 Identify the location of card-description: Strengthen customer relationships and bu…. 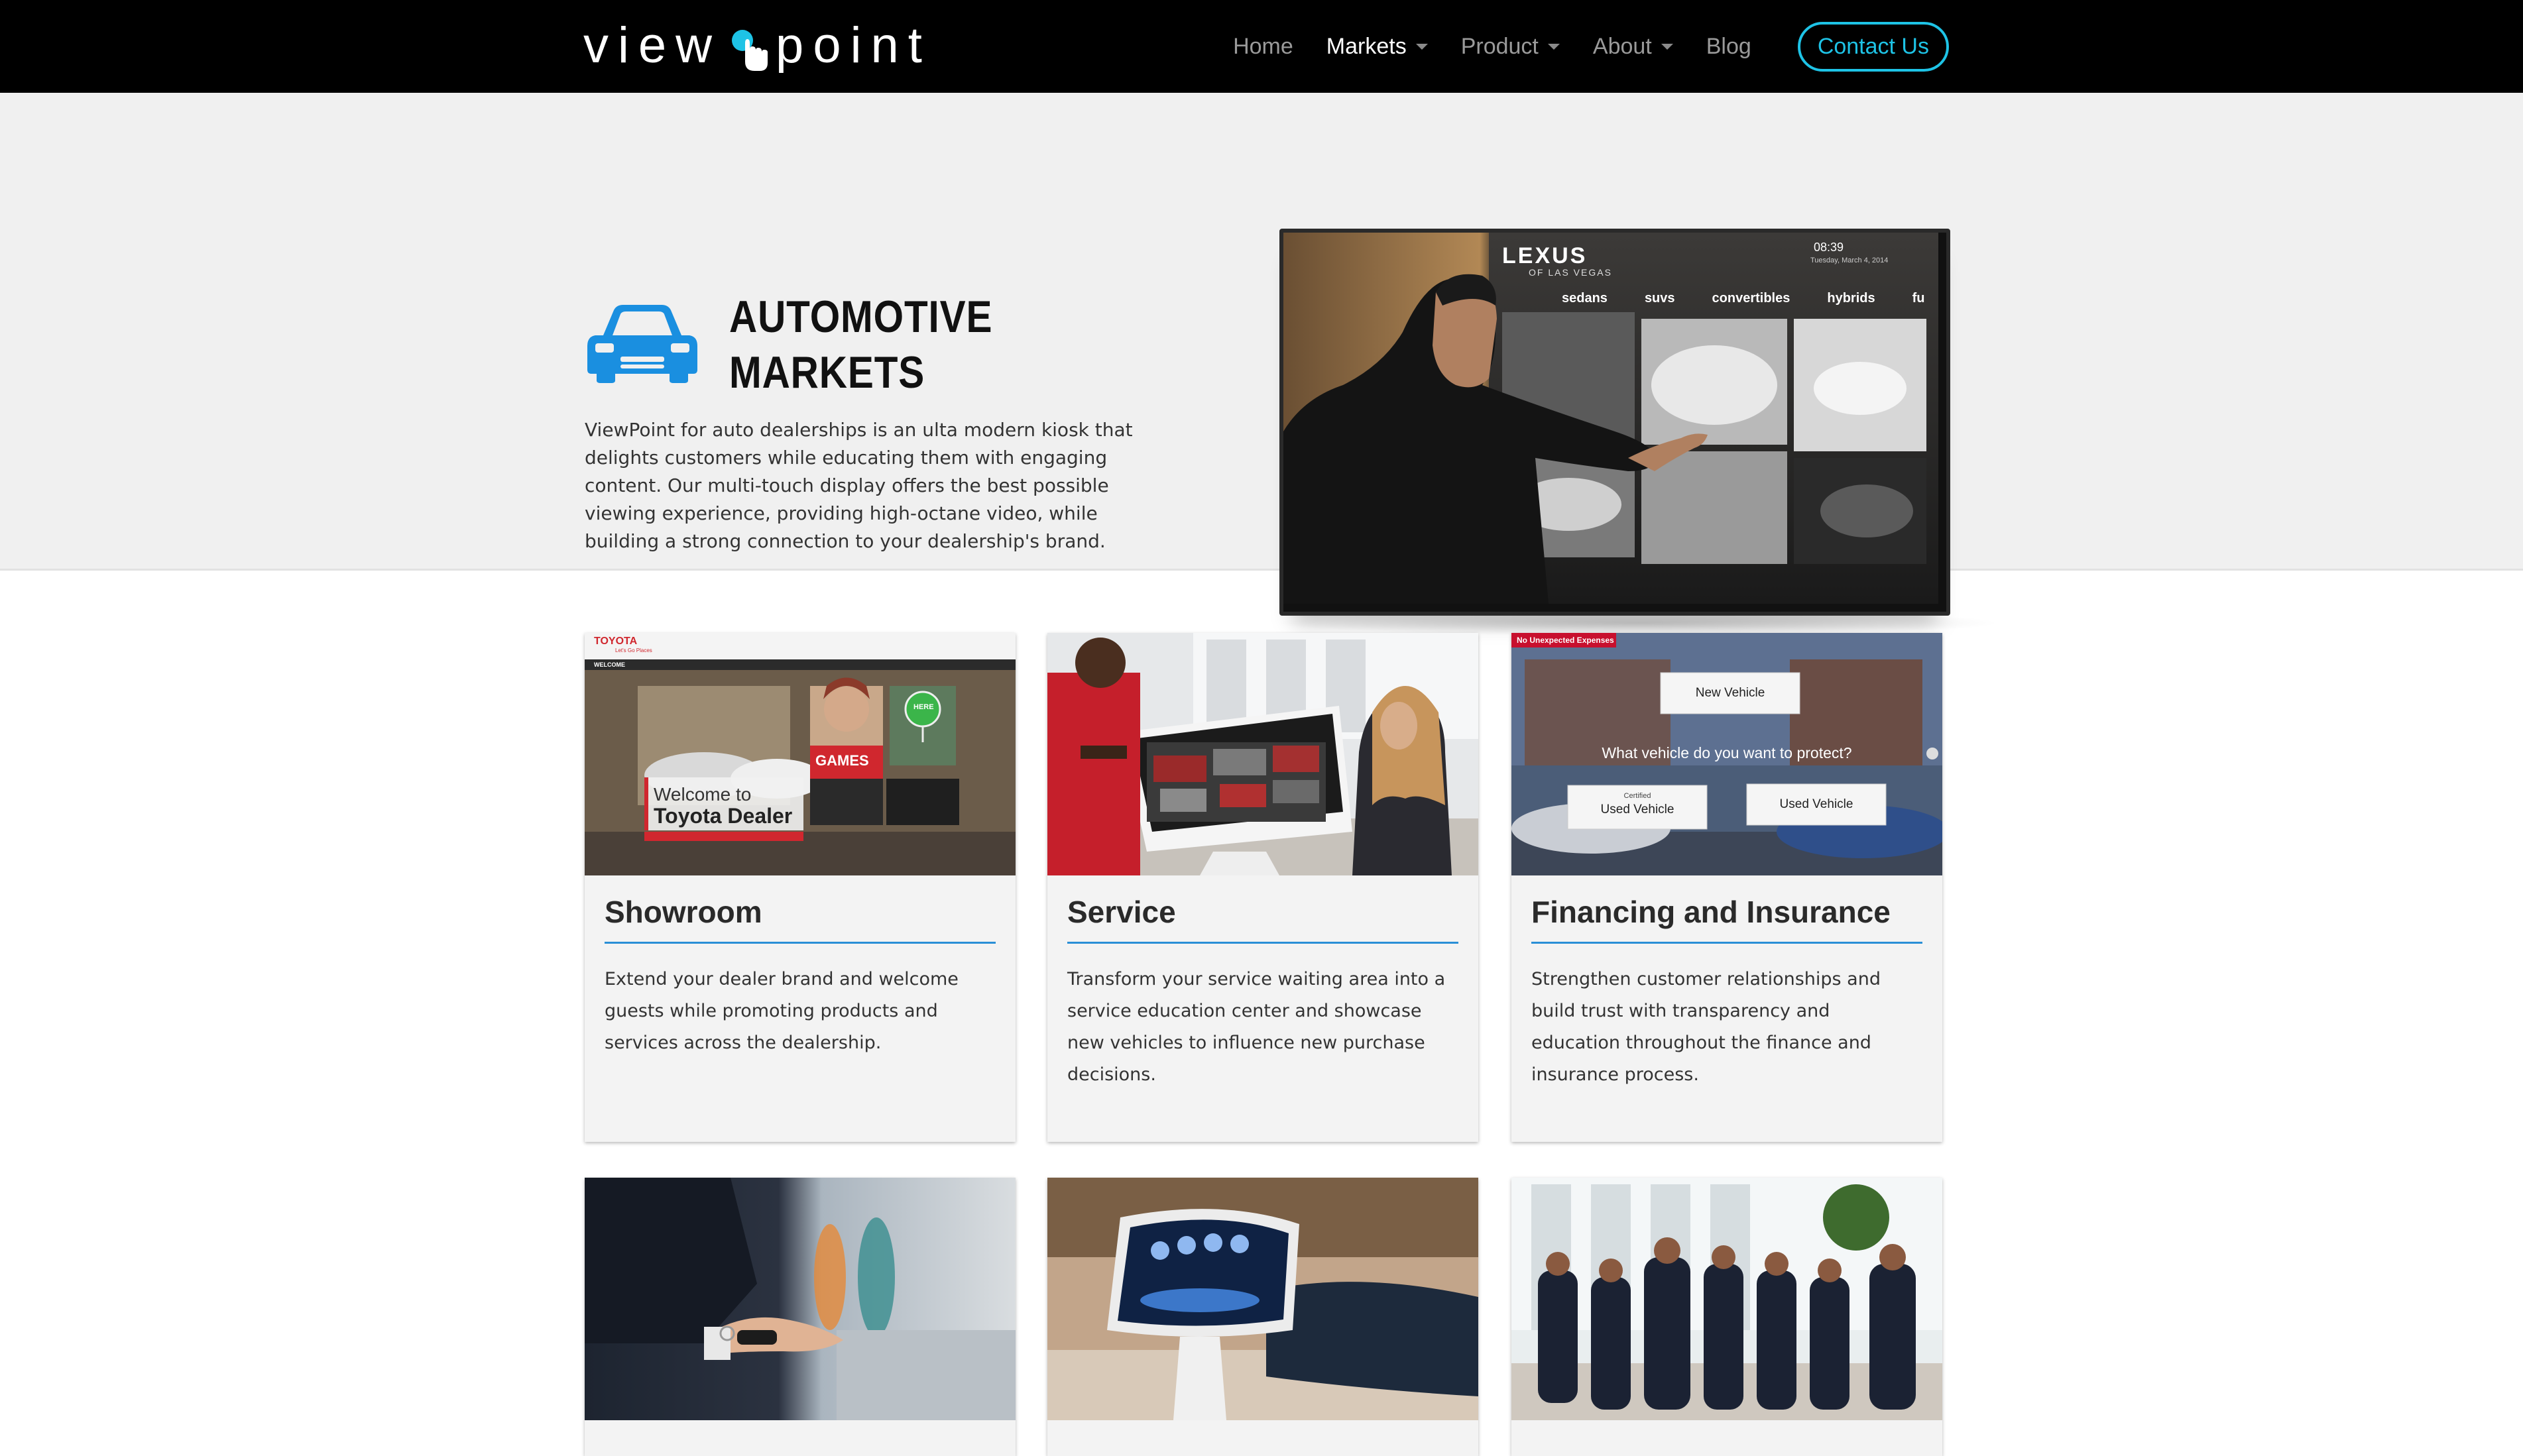
(1706, 1027).